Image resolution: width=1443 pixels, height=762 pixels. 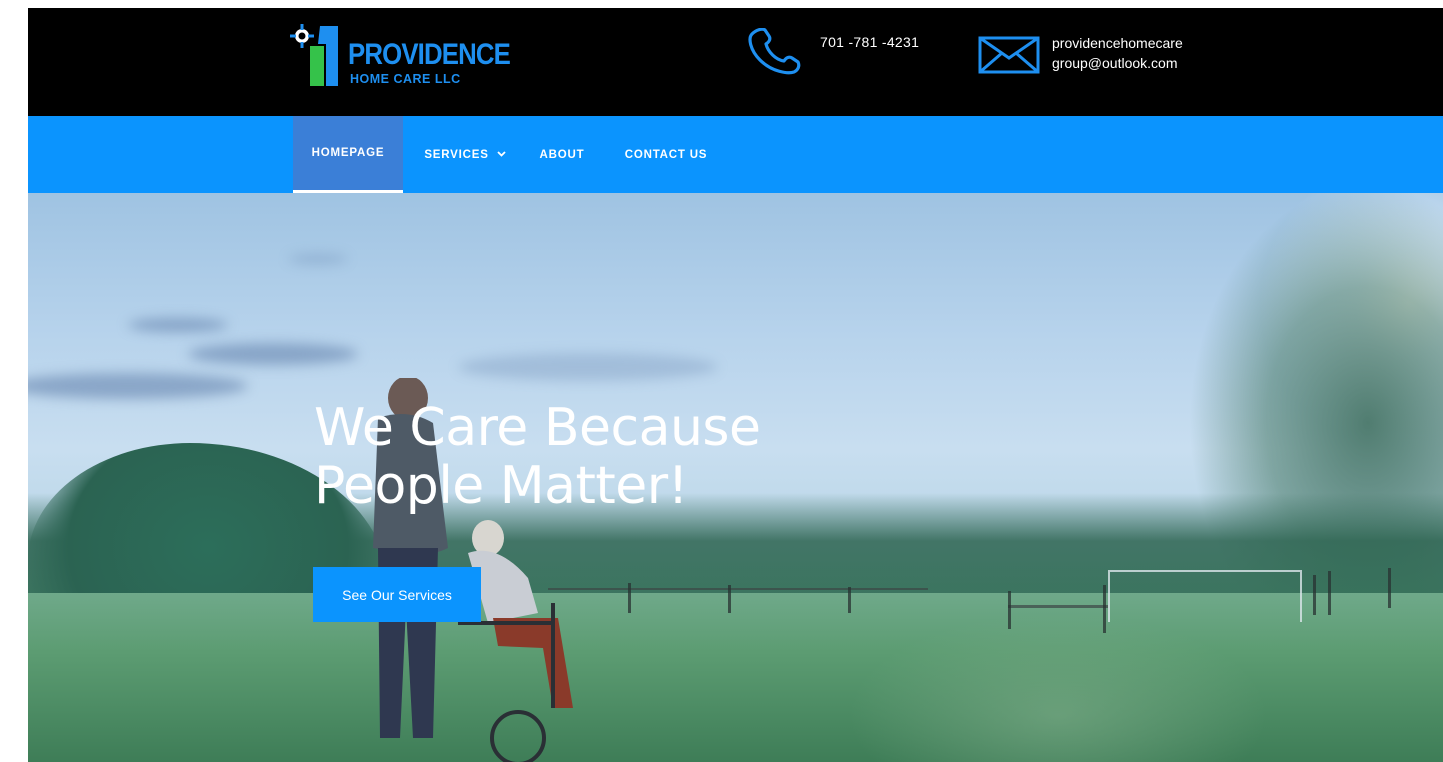 I want to click on nav-item-services: SERVICES, so click(x=465, y=154).